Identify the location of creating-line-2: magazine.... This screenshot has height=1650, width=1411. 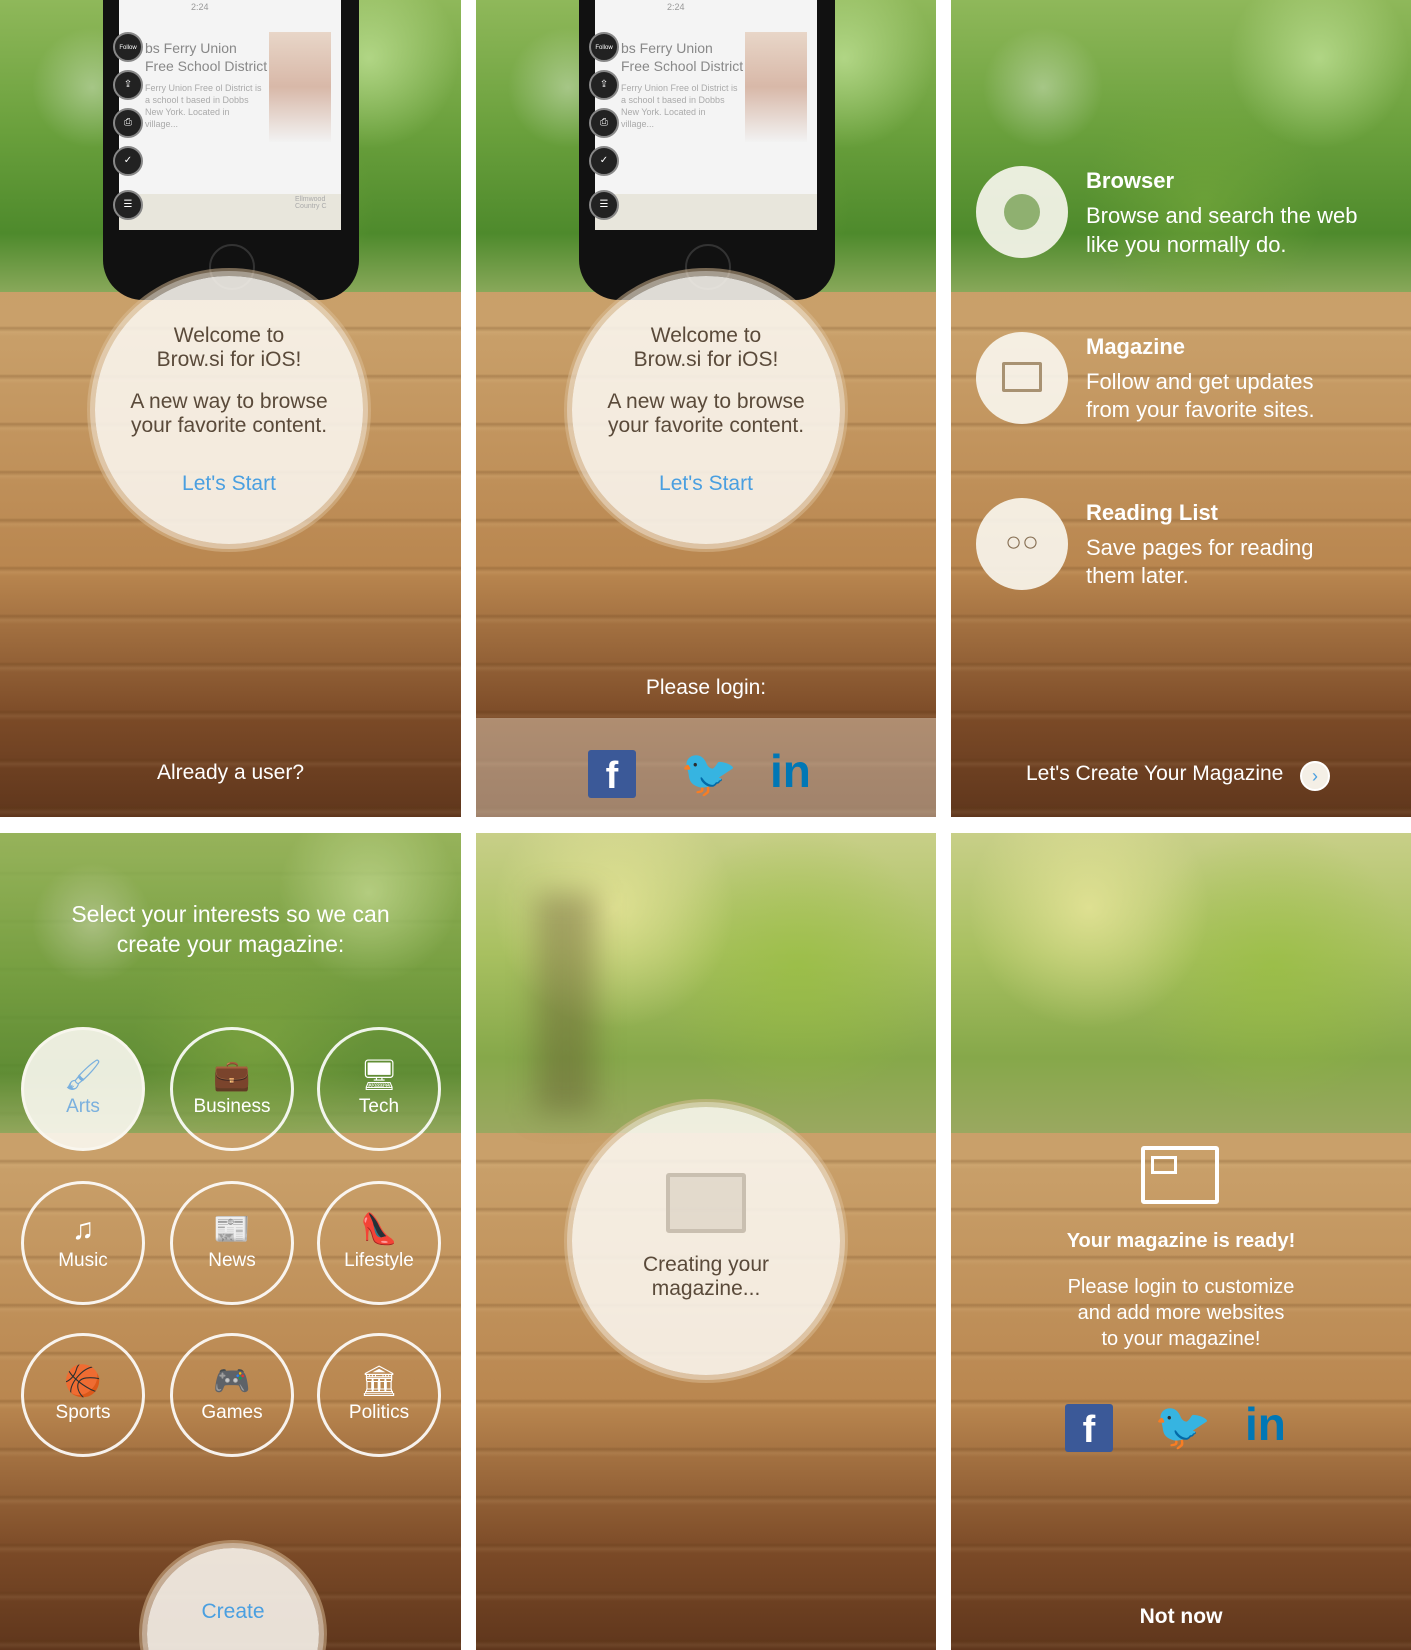
(706, 1288).